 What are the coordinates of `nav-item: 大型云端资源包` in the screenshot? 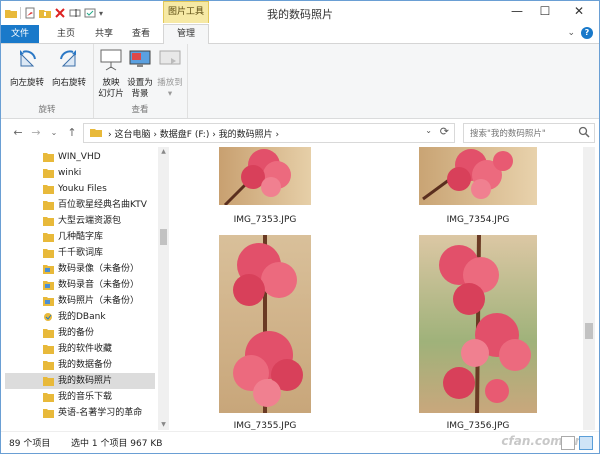 It's located at (80, 221).